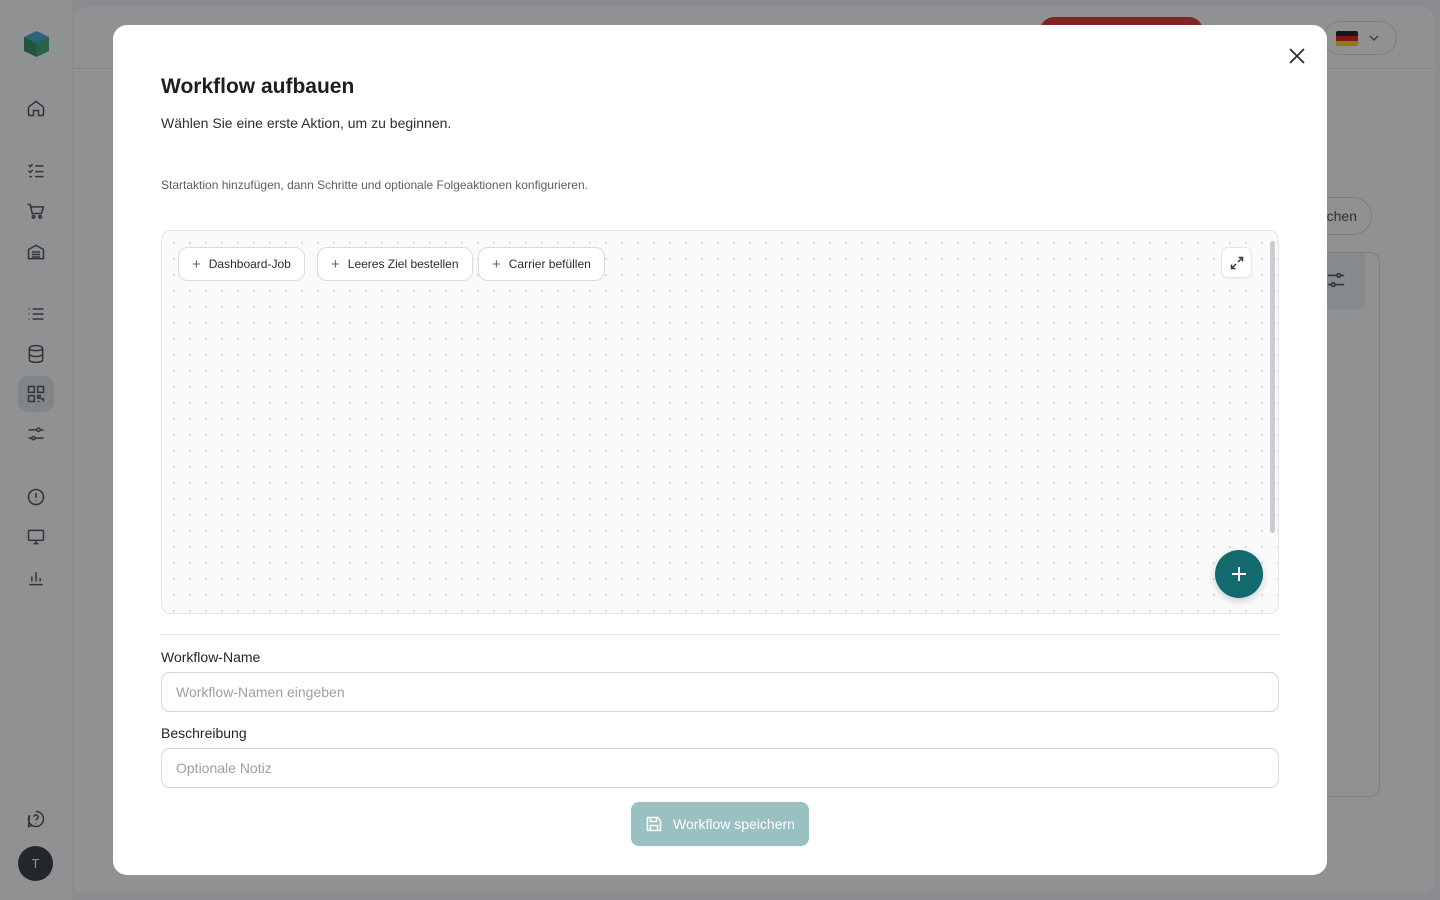 The width and height of the screenshot is (1440, 900). I want to click on fullscreen-button, so click(1236, 262).